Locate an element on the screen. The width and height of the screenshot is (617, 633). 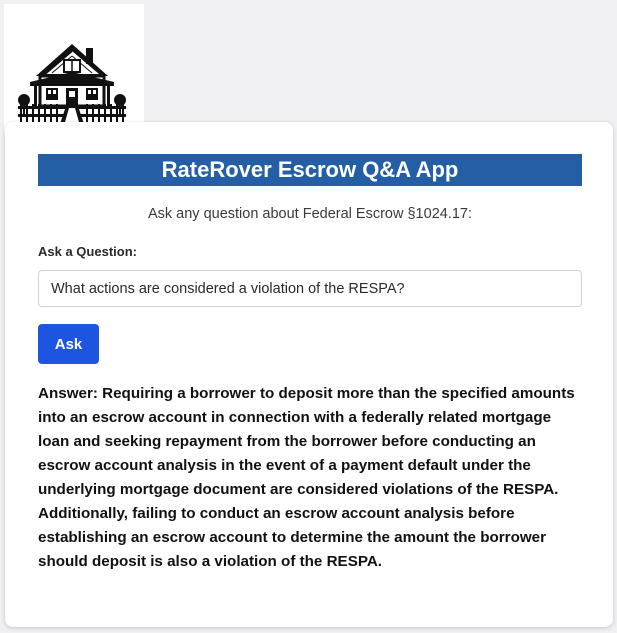
logo is located at coordinates (74, 69).